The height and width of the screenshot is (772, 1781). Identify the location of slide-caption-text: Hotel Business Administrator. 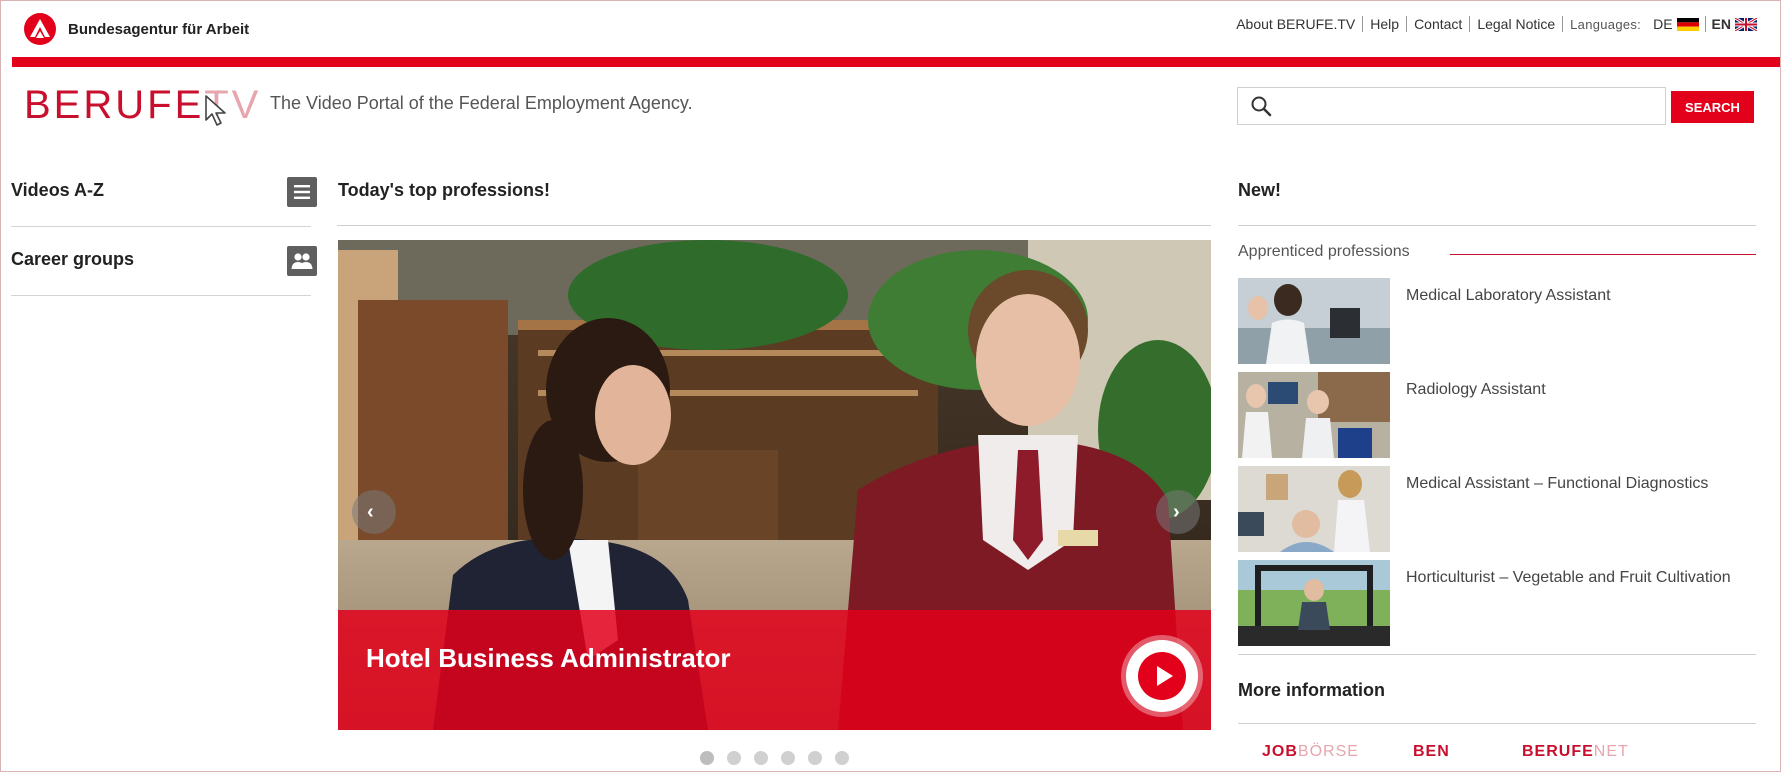
(548, 658).